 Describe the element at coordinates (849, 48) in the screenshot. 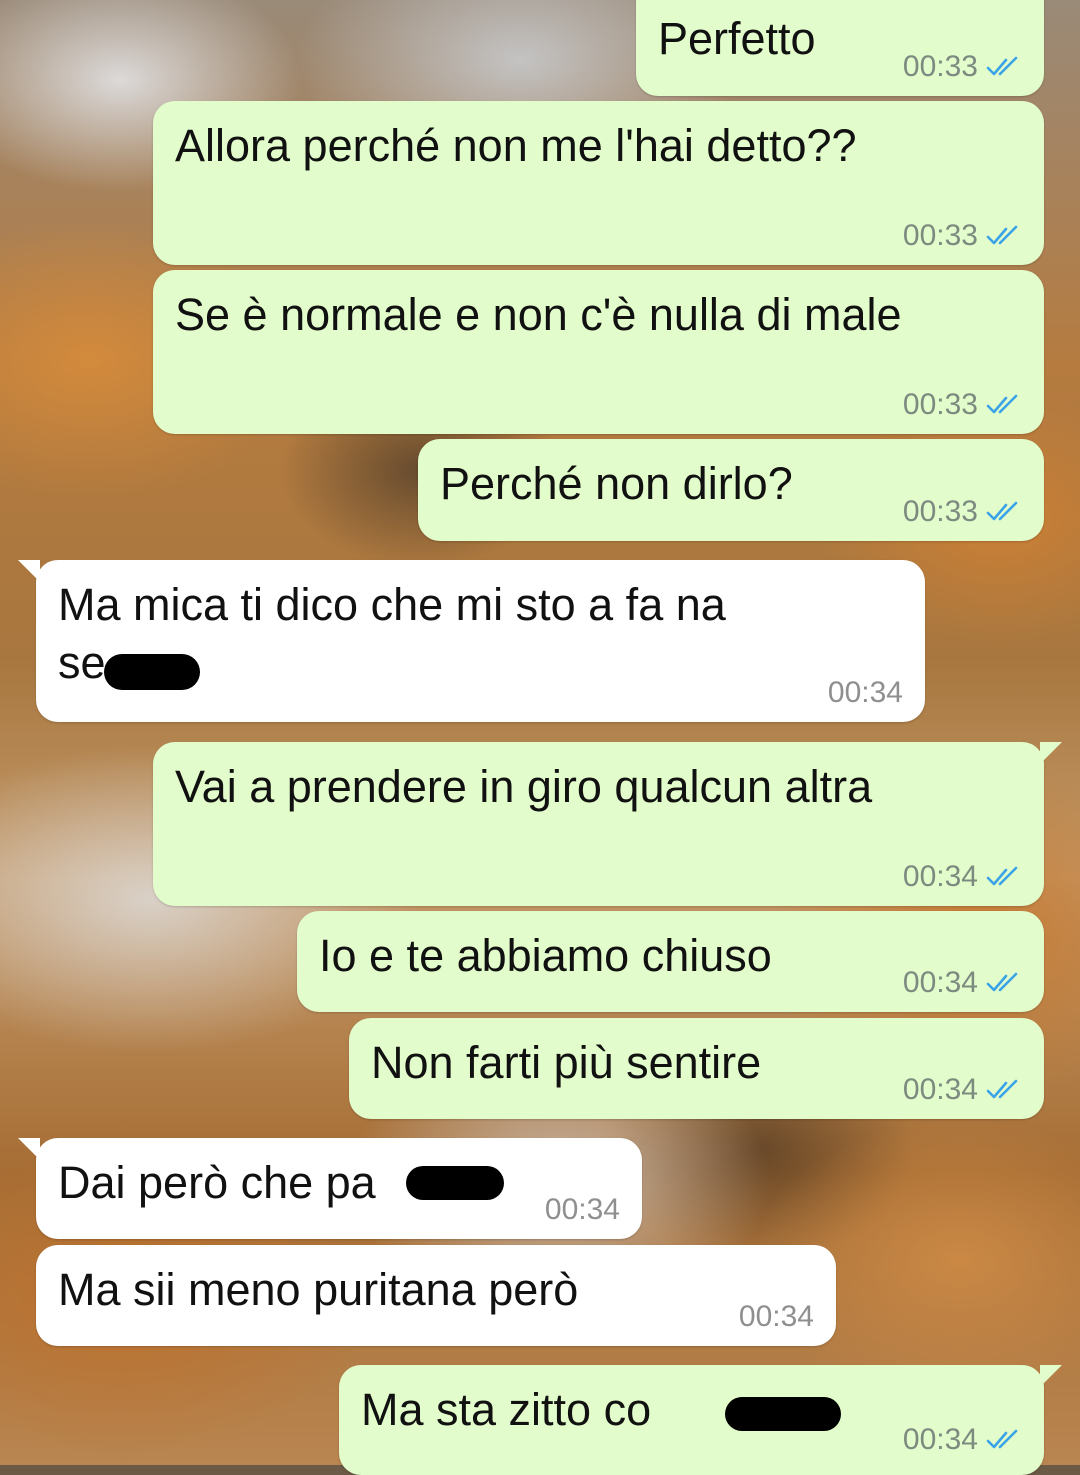

I see `outgoing-message: Perfetto 00:33` at that location.